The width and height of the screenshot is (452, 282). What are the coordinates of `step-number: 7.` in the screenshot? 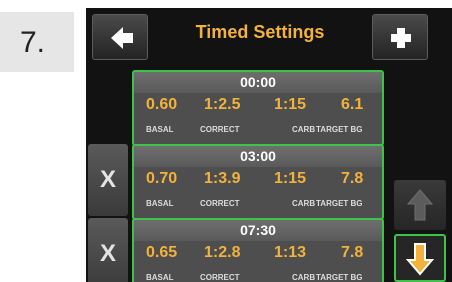 It's located at (33, 42).